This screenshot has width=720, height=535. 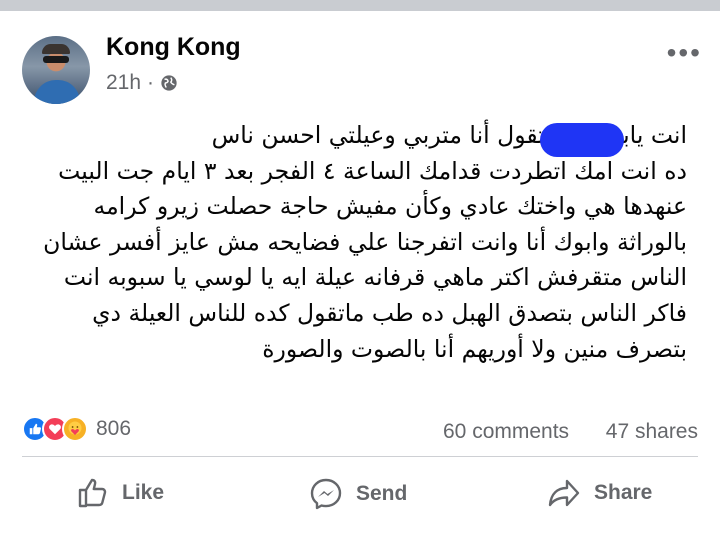 I want to click on comments-count: 60 comments, so click(x=506, y=432).